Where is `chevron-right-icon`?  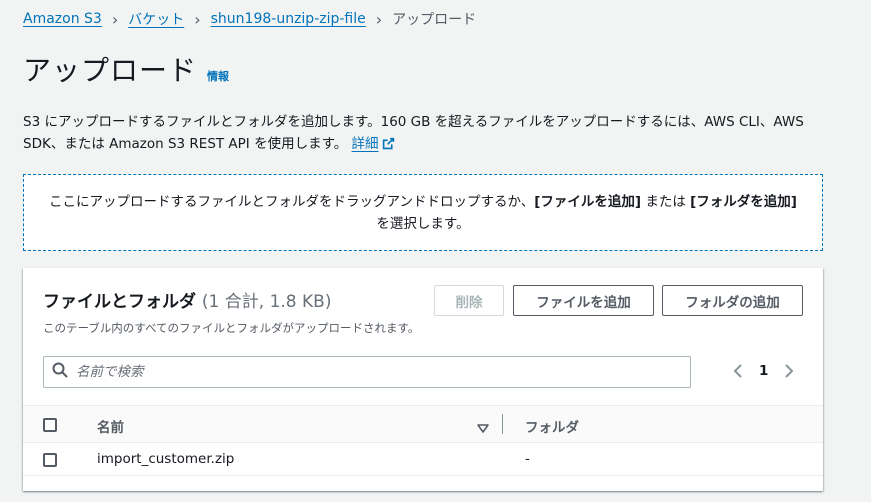
chevron-right-icon is located at coordinates (789, 371).